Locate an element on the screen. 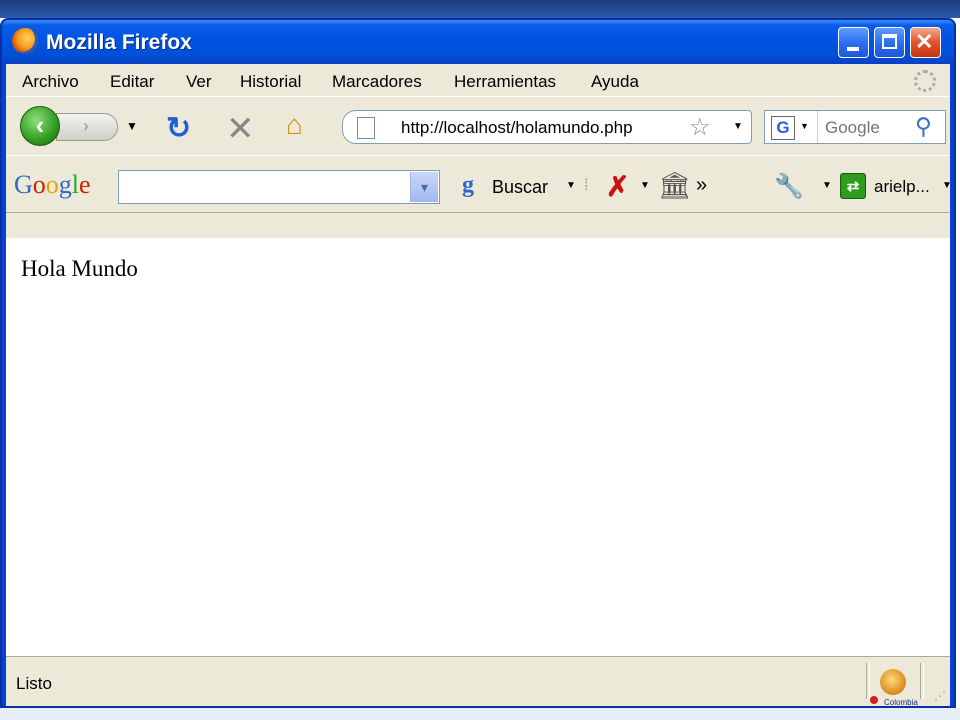 Image resolution: width=960 pixels, height=720 pixels. minimize-icon is located at coordinates (853, 49).